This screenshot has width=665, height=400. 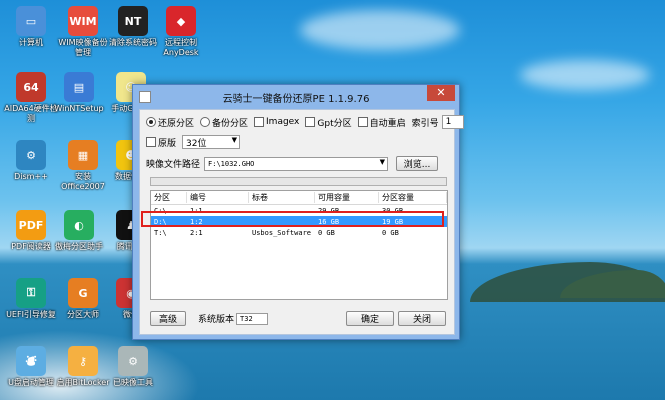 What do you see at coordinates (218, 197) in the screenshot?
I see `column-header: 编号` at bounding box center [218, 197].